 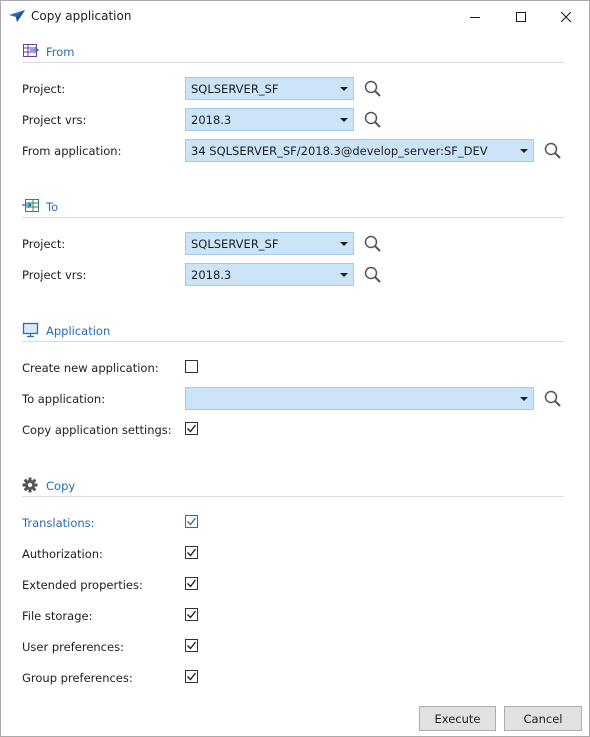 I want to click on table-import-icon, so click(x=31, y=206).